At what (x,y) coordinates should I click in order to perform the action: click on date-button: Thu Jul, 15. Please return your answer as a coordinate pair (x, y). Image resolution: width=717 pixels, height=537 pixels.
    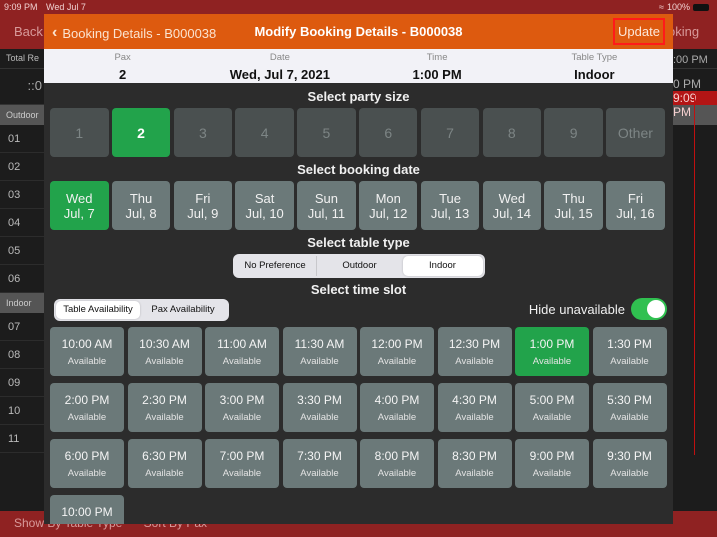
    Looking at the image, I should click on (573, 205).